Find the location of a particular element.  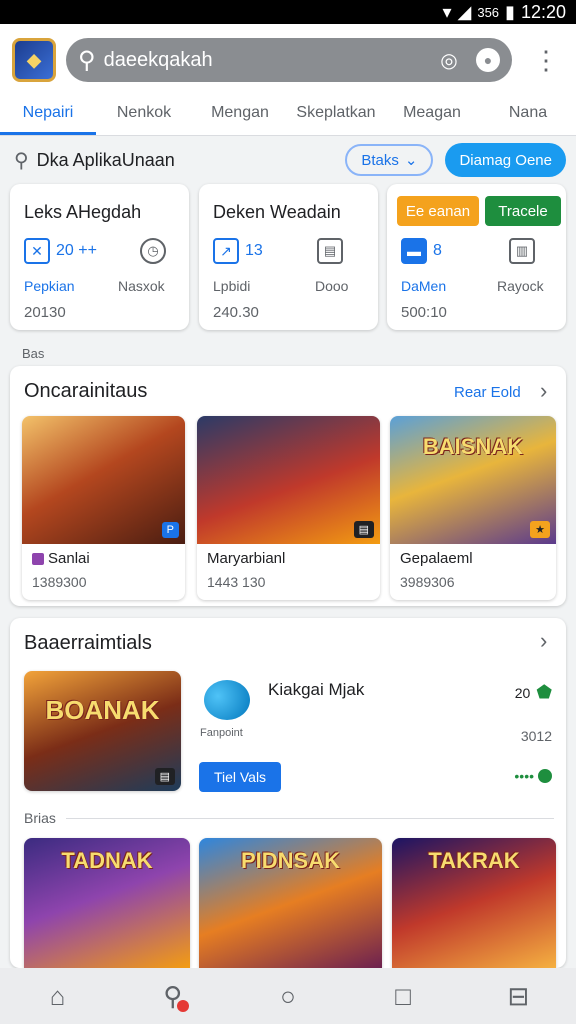

keyboard-icon: ▤ is located at coordinates (330, 251).